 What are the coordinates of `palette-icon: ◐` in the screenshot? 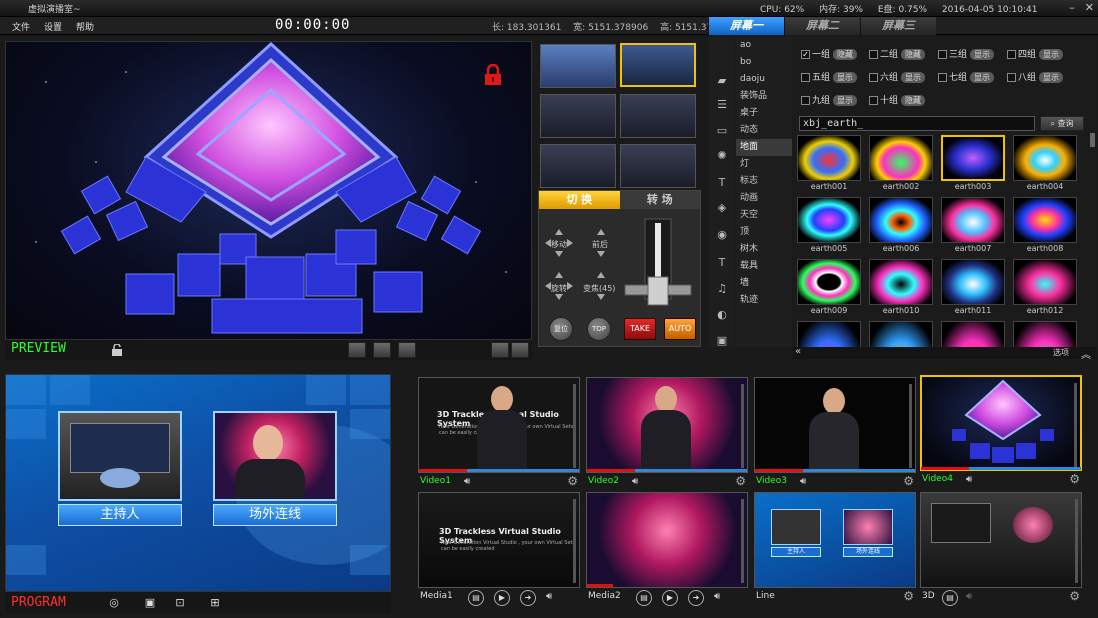 It's located at (722, 315).